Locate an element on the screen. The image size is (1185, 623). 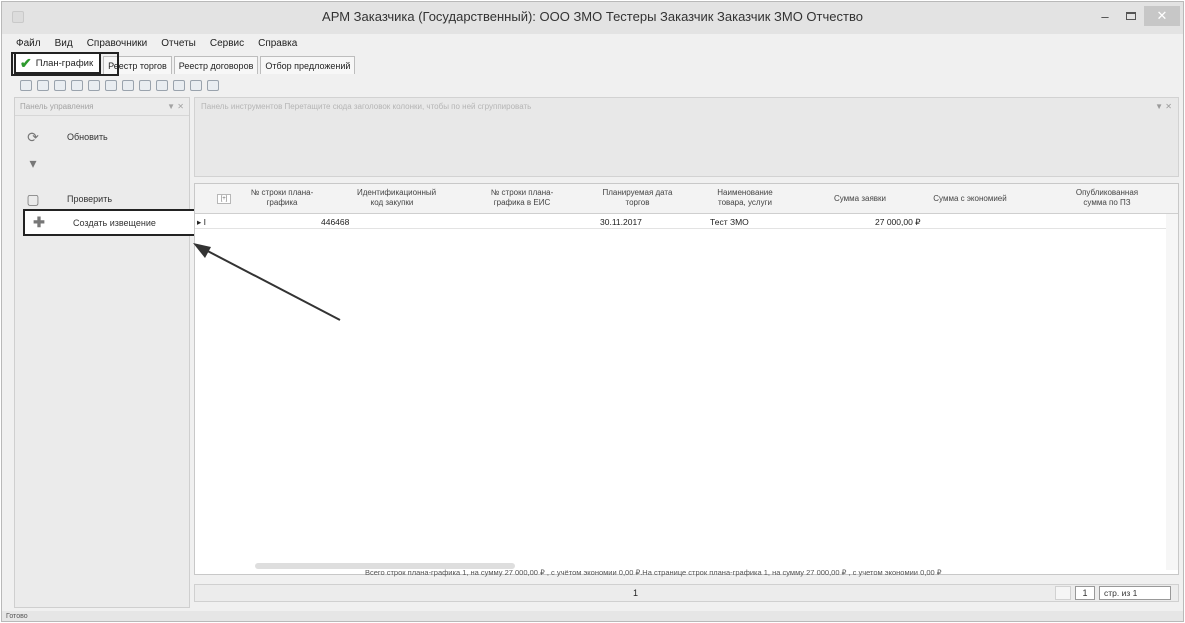
create-notice-button: ✚ Создать извещение is located at coordinates (111, 222).